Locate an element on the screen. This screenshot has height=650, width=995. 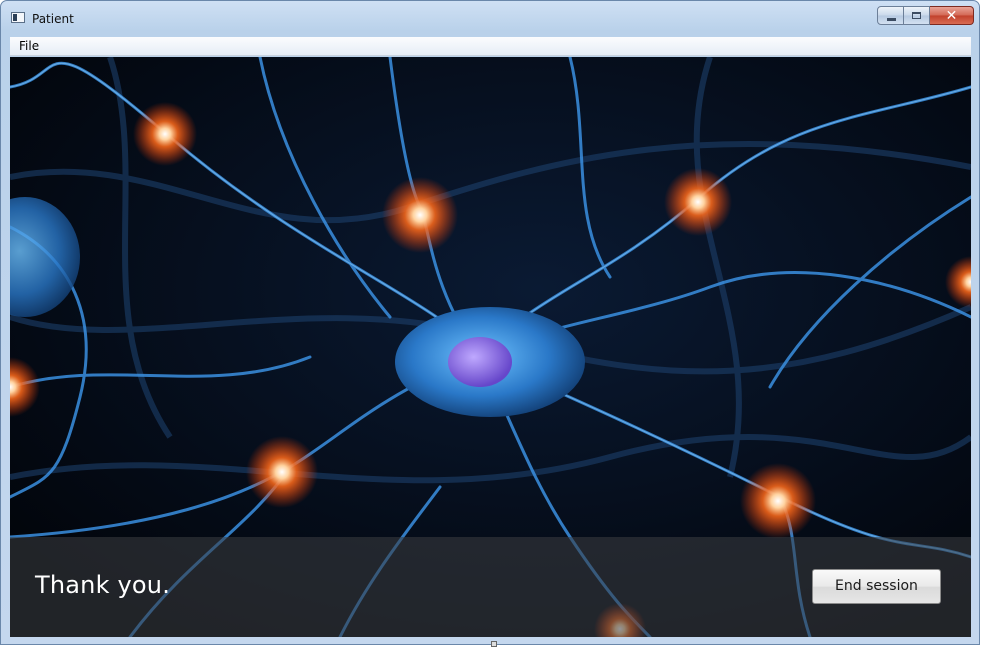
window-title: Patient is located at coordinates (53, 19).